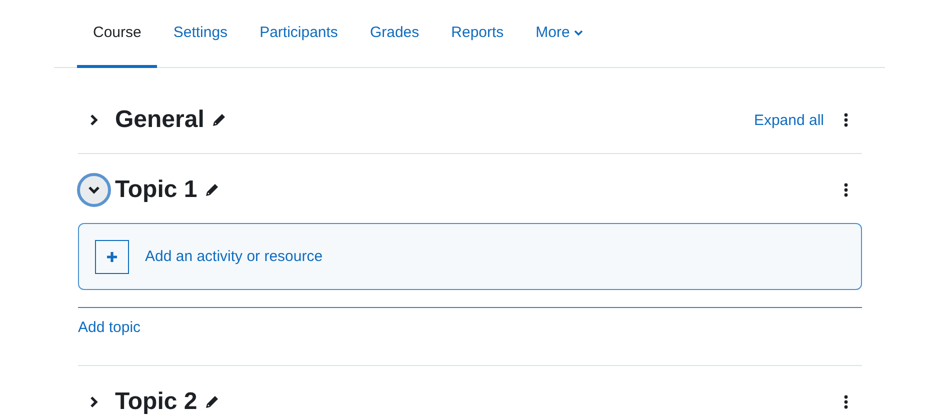 This screenshot has width=939, height=418. I want to click on nav-tab: Settings, so click(200, 34).